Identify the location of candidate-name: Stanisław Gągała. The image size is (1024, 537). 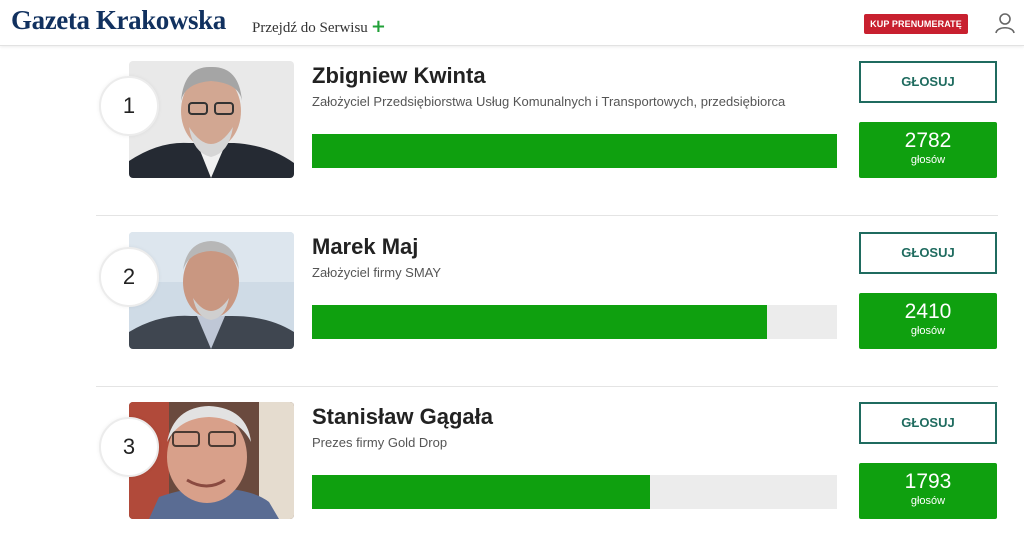
(402, 416).